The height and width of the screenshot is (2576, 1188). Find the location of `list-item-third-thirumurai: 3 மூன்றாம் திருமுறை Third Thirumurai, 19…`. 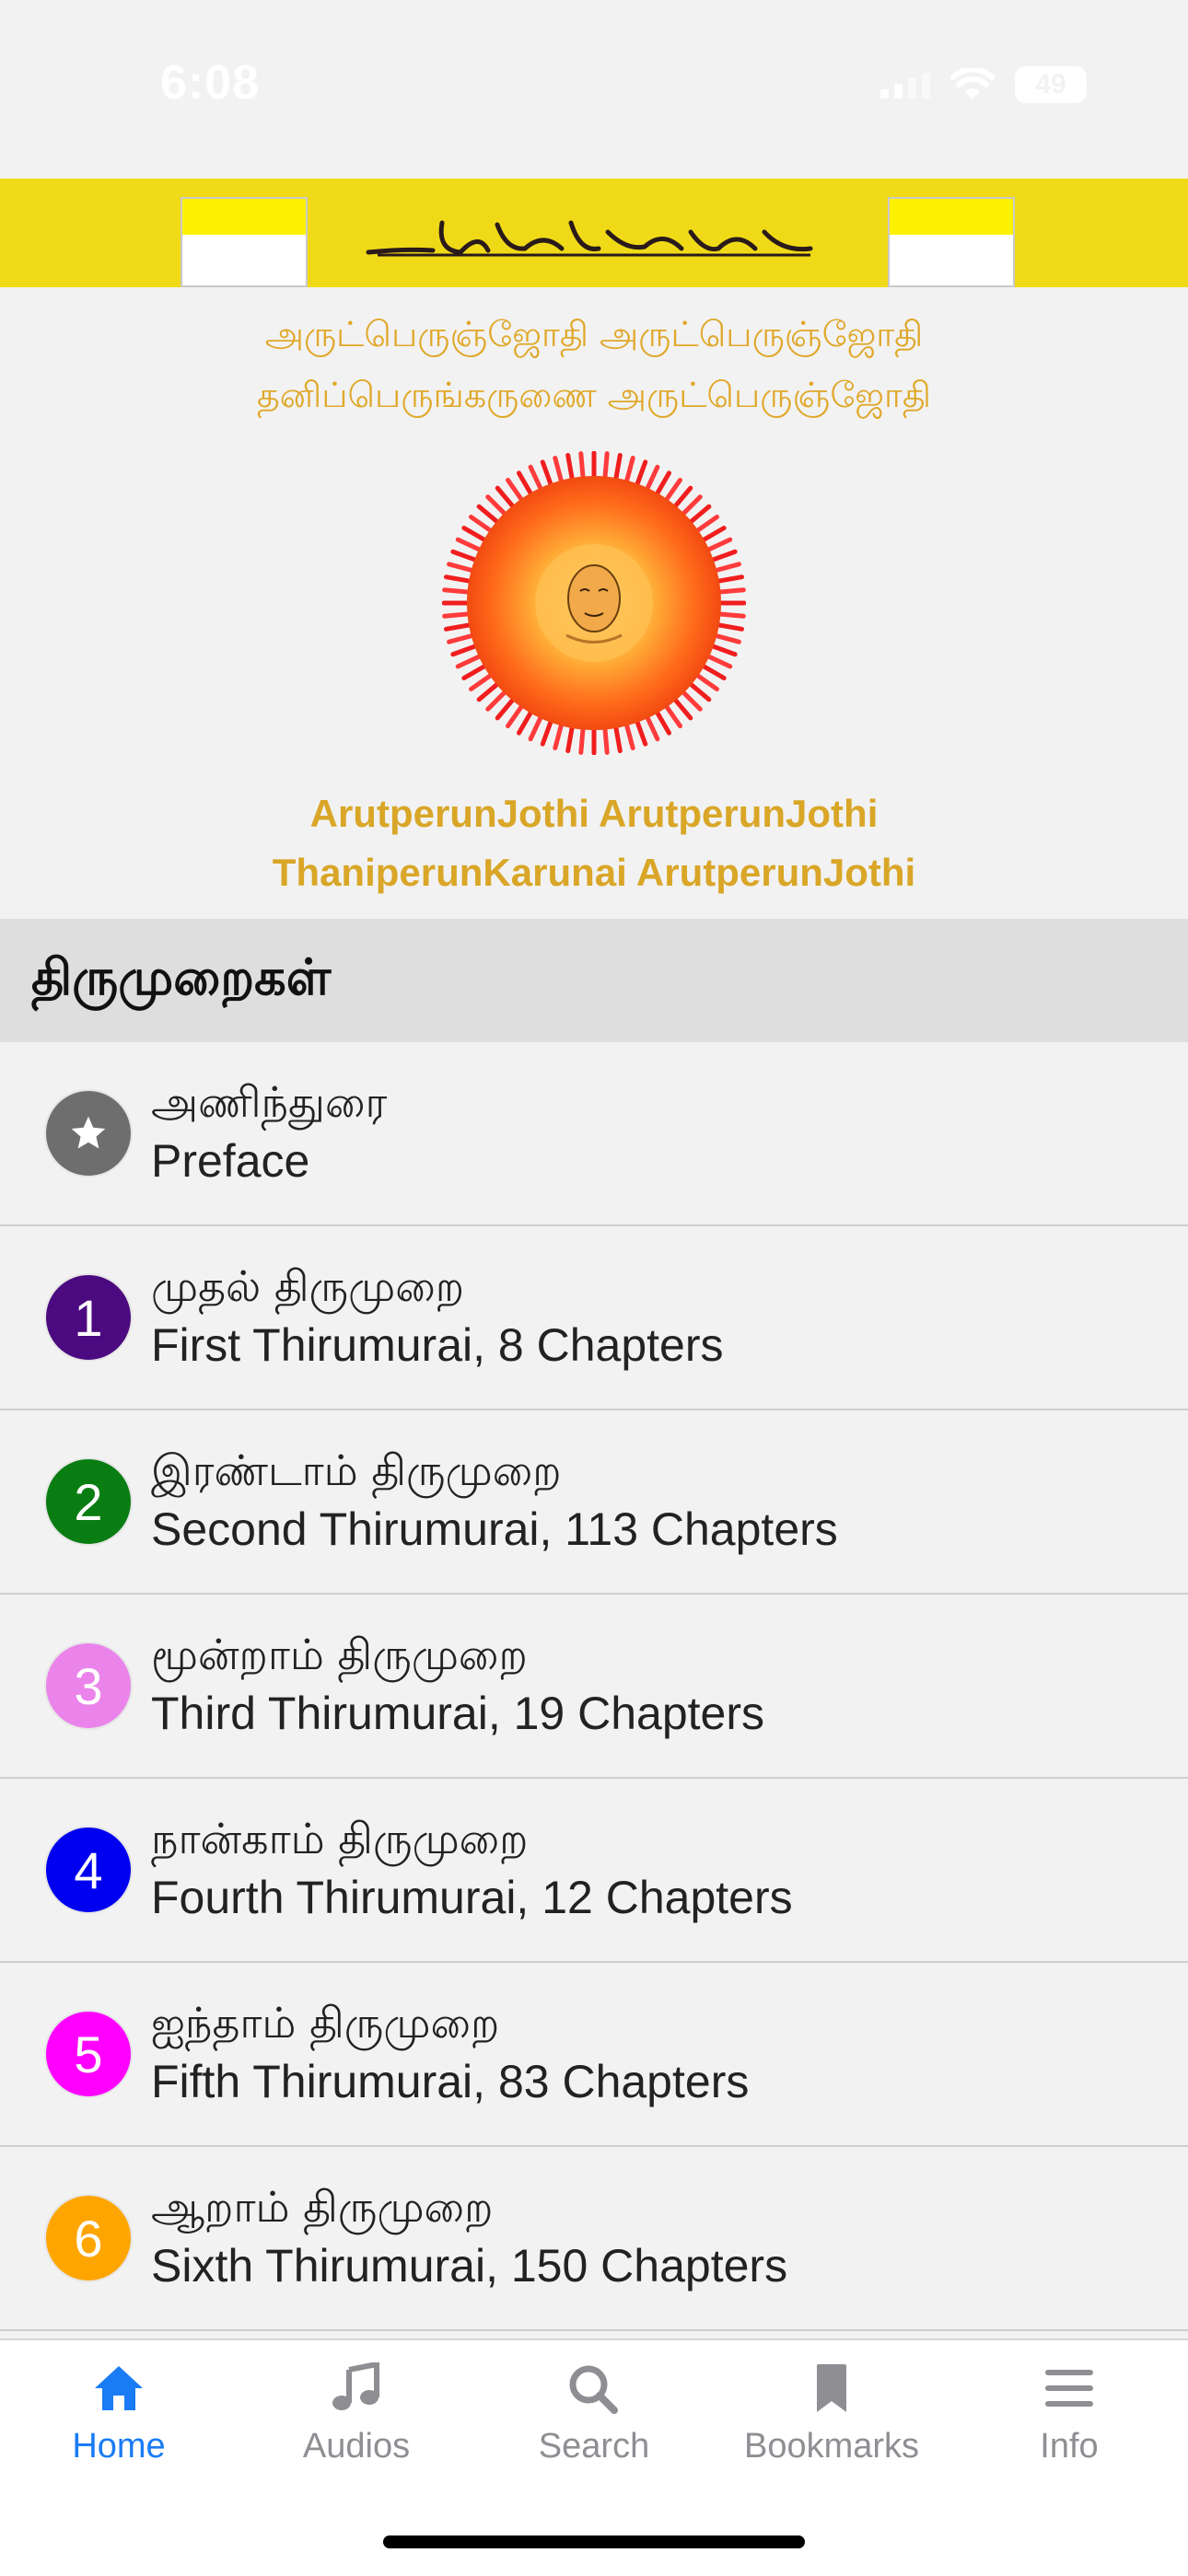

list-item-third-thirumurai: 3 மூன்றாம் திருமுறை Third Thirumurai, 19… is located at coordinates (594, 1687).